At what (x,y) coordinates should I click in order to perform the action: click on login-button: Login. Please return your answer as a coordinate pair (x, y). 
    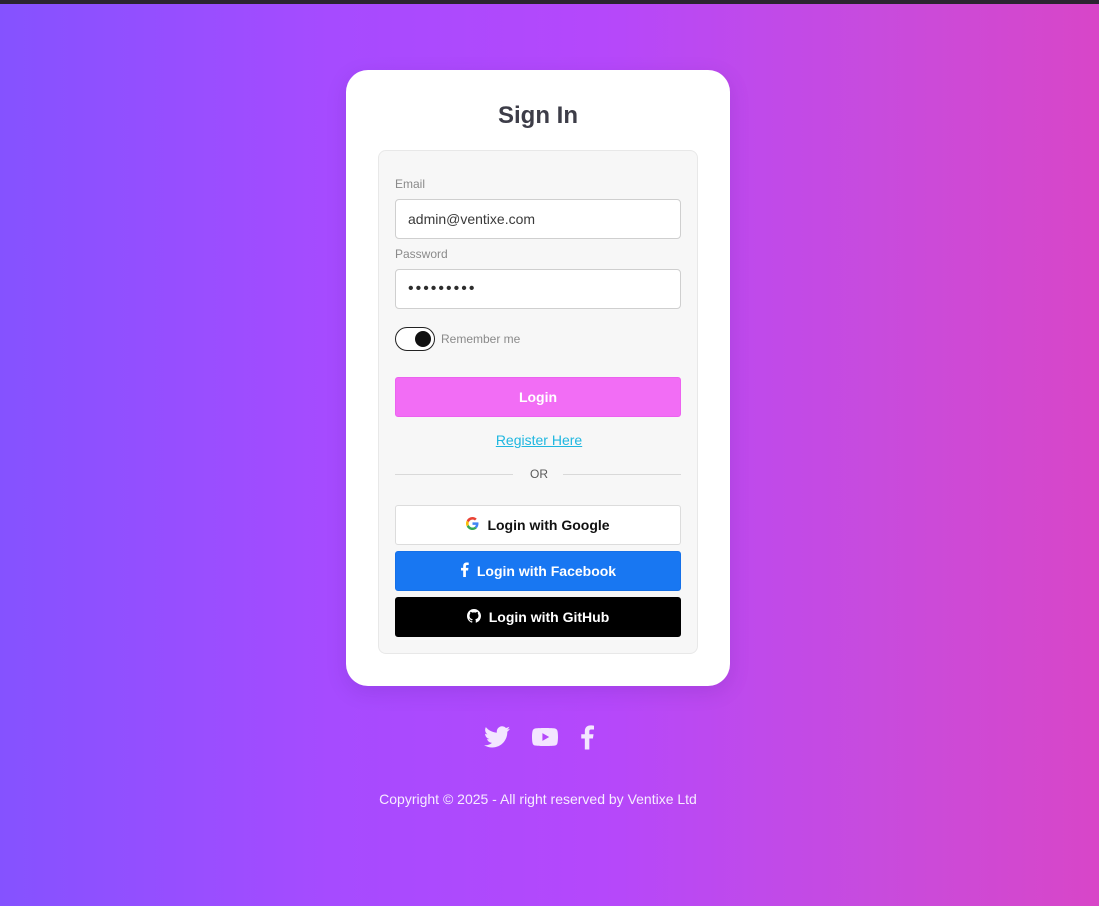
    Looking at the image, I should click on (538, 397).